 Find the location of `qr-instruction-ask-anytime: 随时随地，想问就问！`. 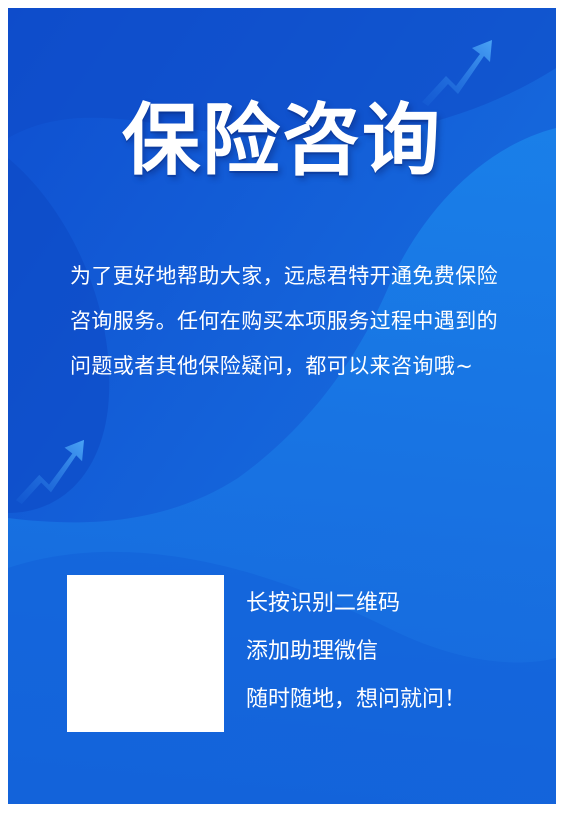

qr-instruction-ask-anytime: 随时随地，想问就问！ is located at coordinates (356, 699).